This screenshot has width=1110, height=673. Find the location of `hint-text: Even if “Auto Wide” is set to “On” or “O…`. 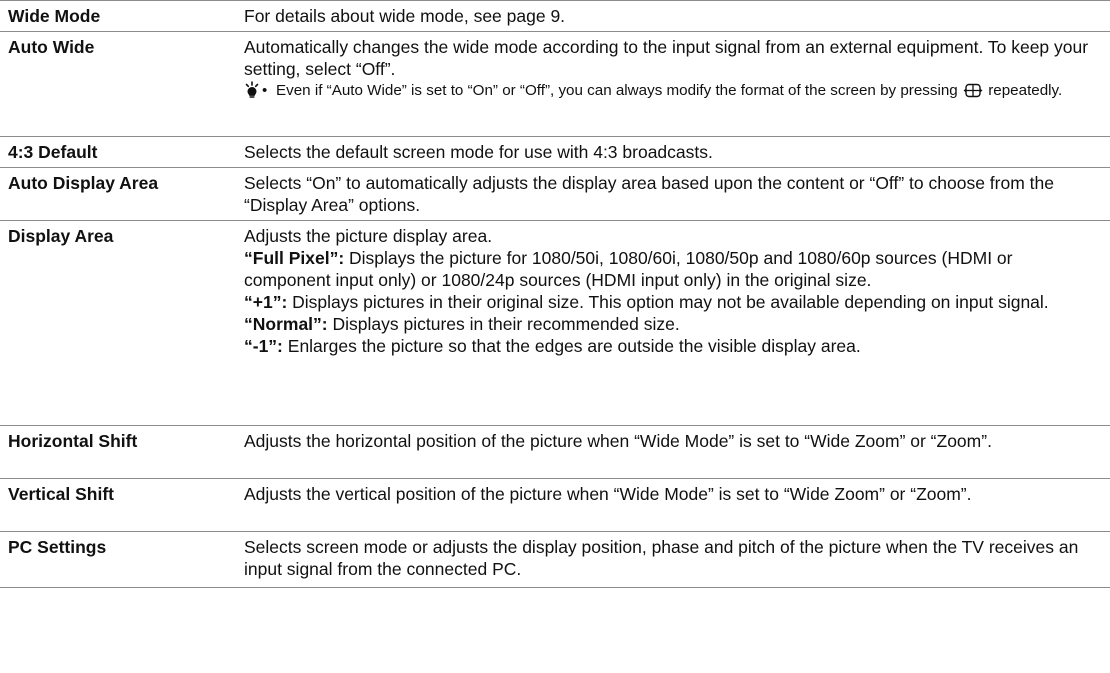

hint-text: Even if “Auto Wide” is set to “On” or “O… is located at coordinates (686, 92).